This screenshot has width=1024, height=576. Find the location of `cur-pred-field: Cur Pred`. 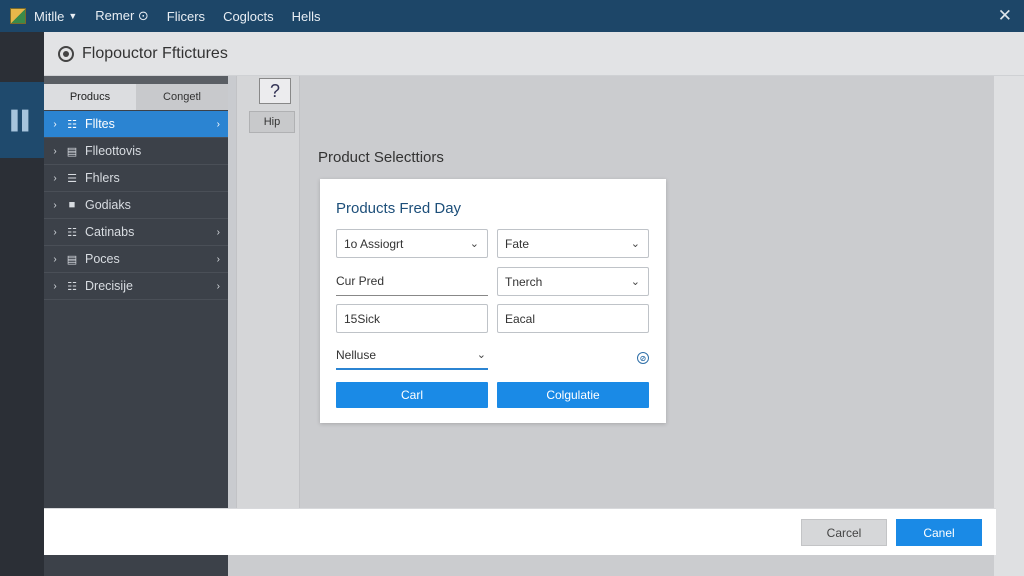

cur-pred-field: Cur Pred is located at coordinates (412, 281).